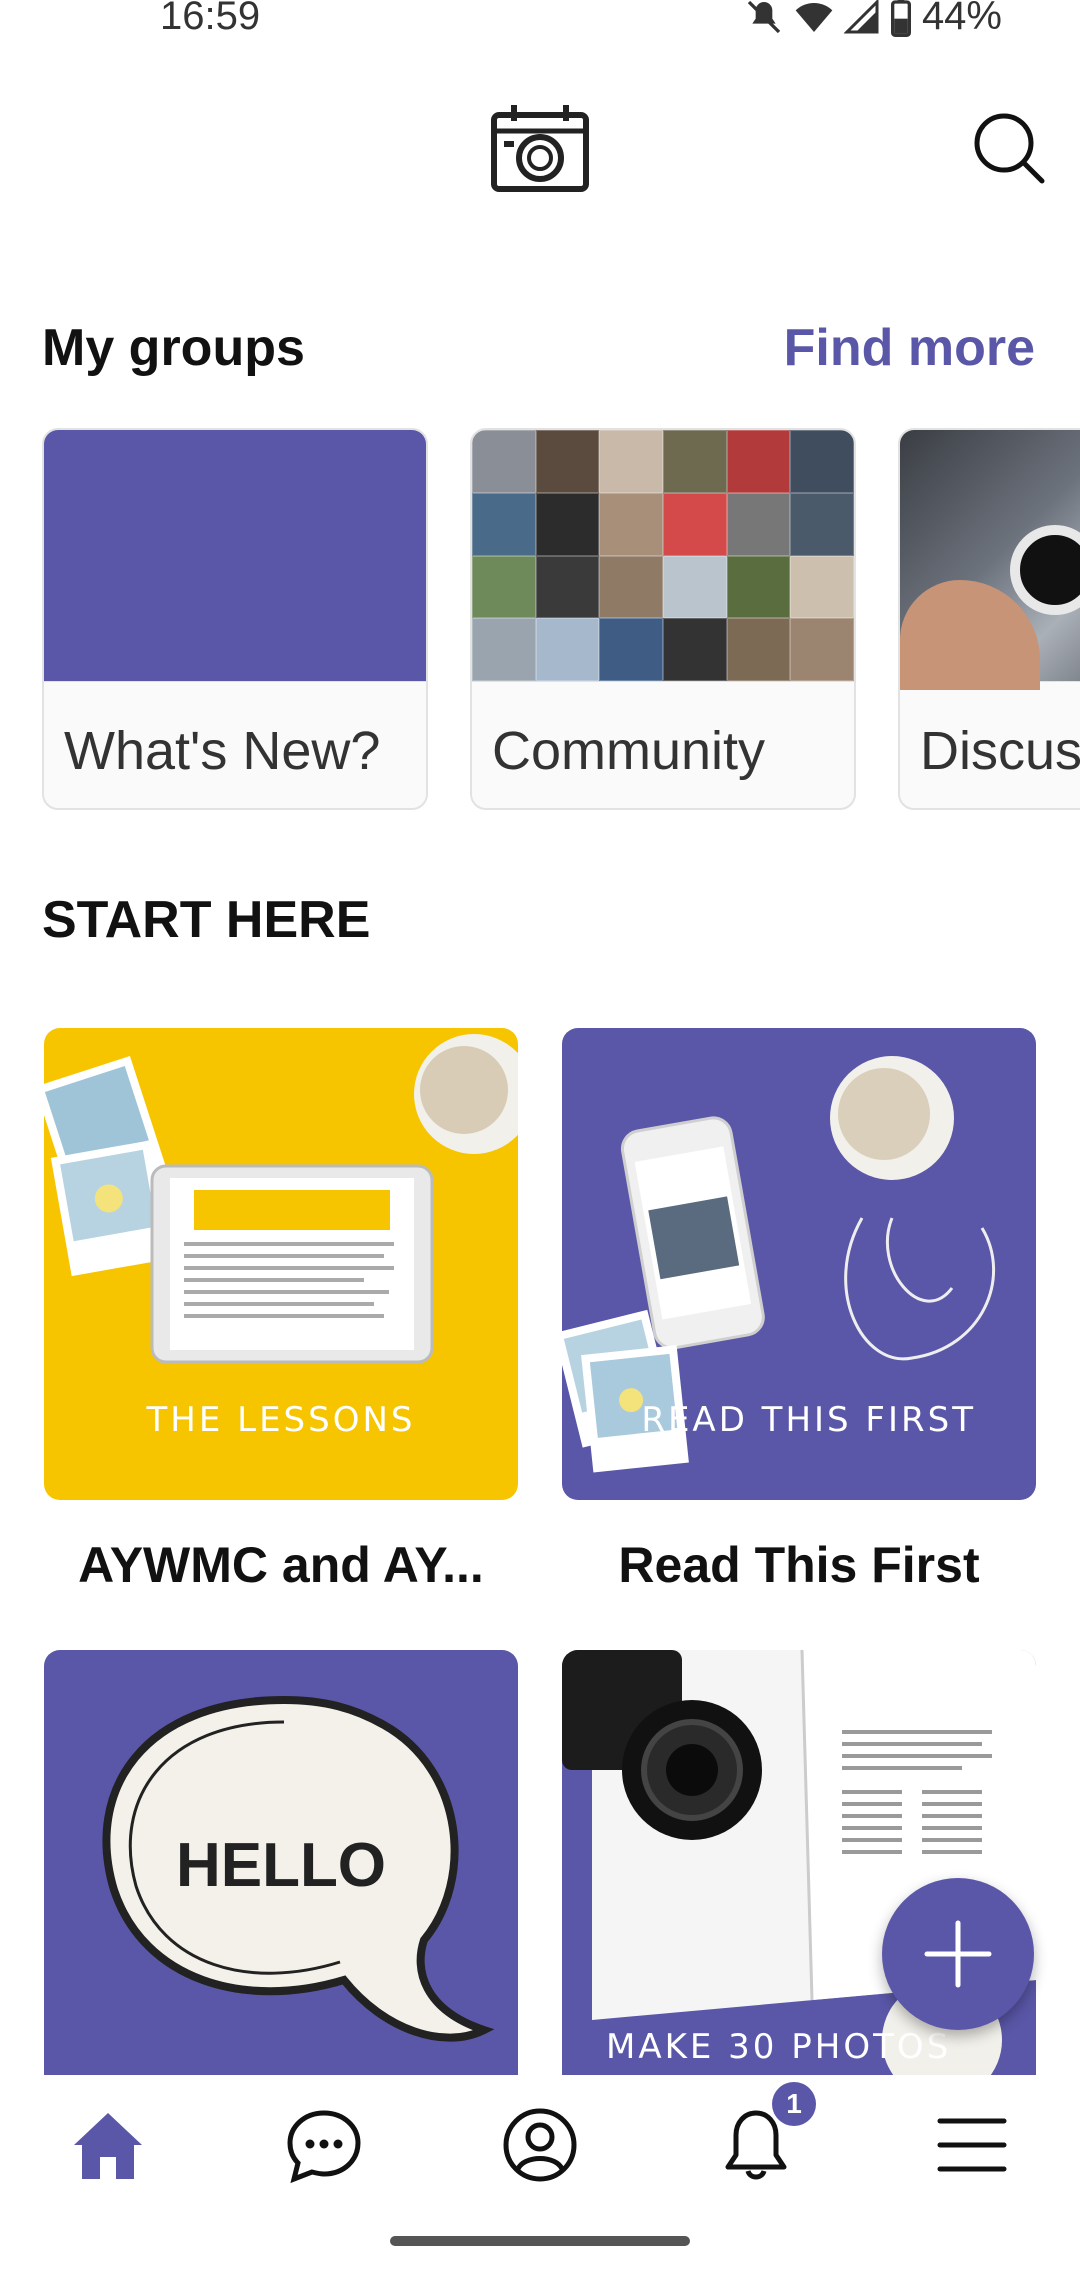 The height and width of the screenshot is (2274, 1080). I want to click on status-icons: 44%, so click(873, 19).